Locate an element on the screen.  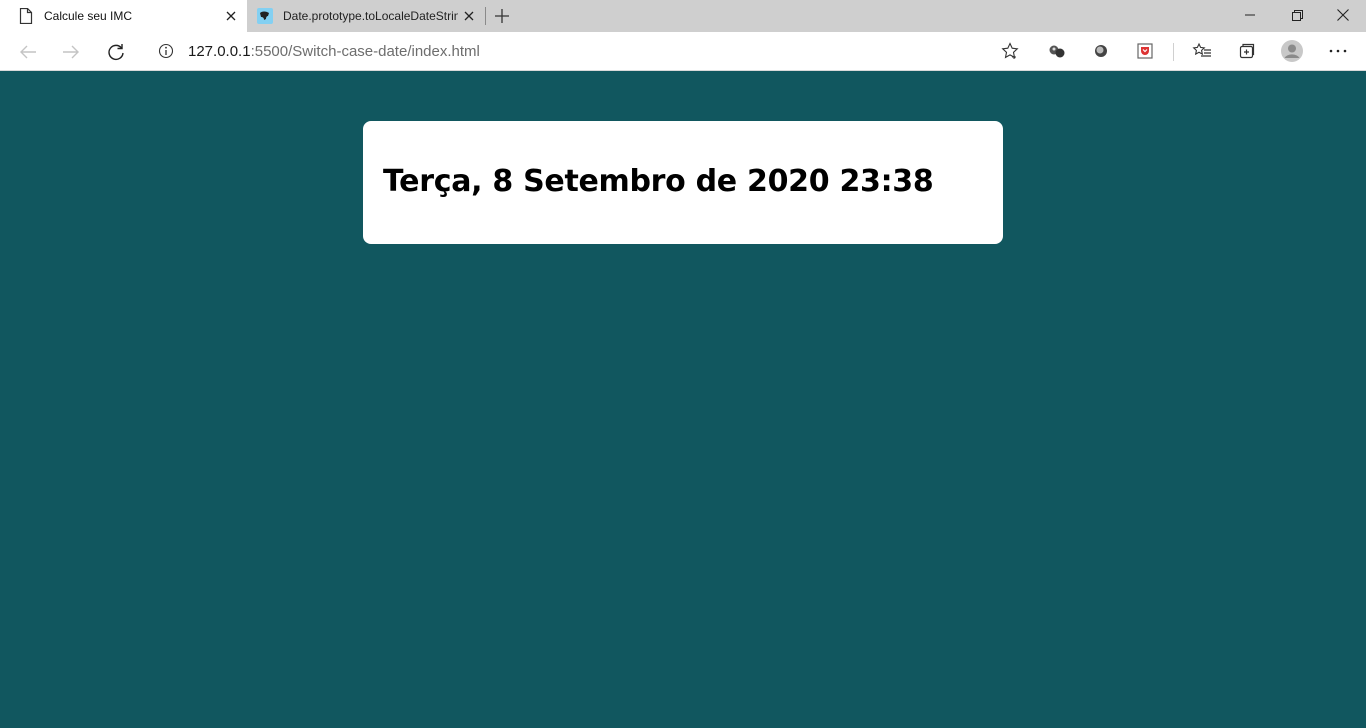
tab-divider is located at coordinates (485, 16).